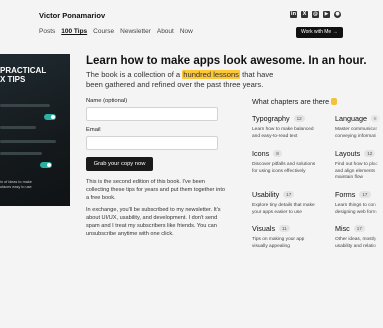 This screenshot has width=383, height=328. I want to click on name-label: Name (optional), so click(107, 101).